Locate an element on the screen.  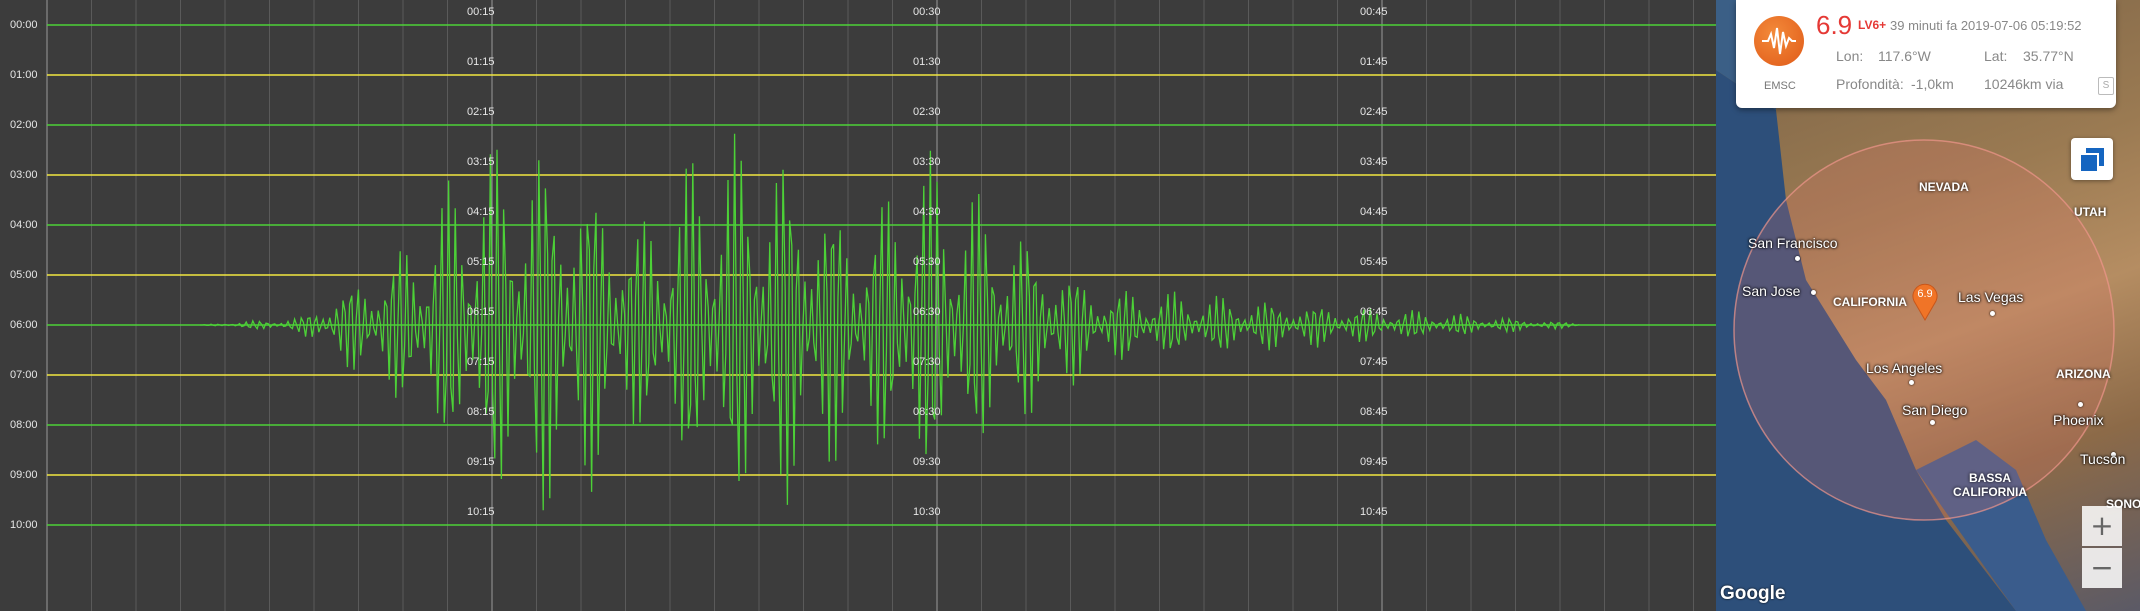
row-time-label: 03:00 is located at coordinates (24, 175).